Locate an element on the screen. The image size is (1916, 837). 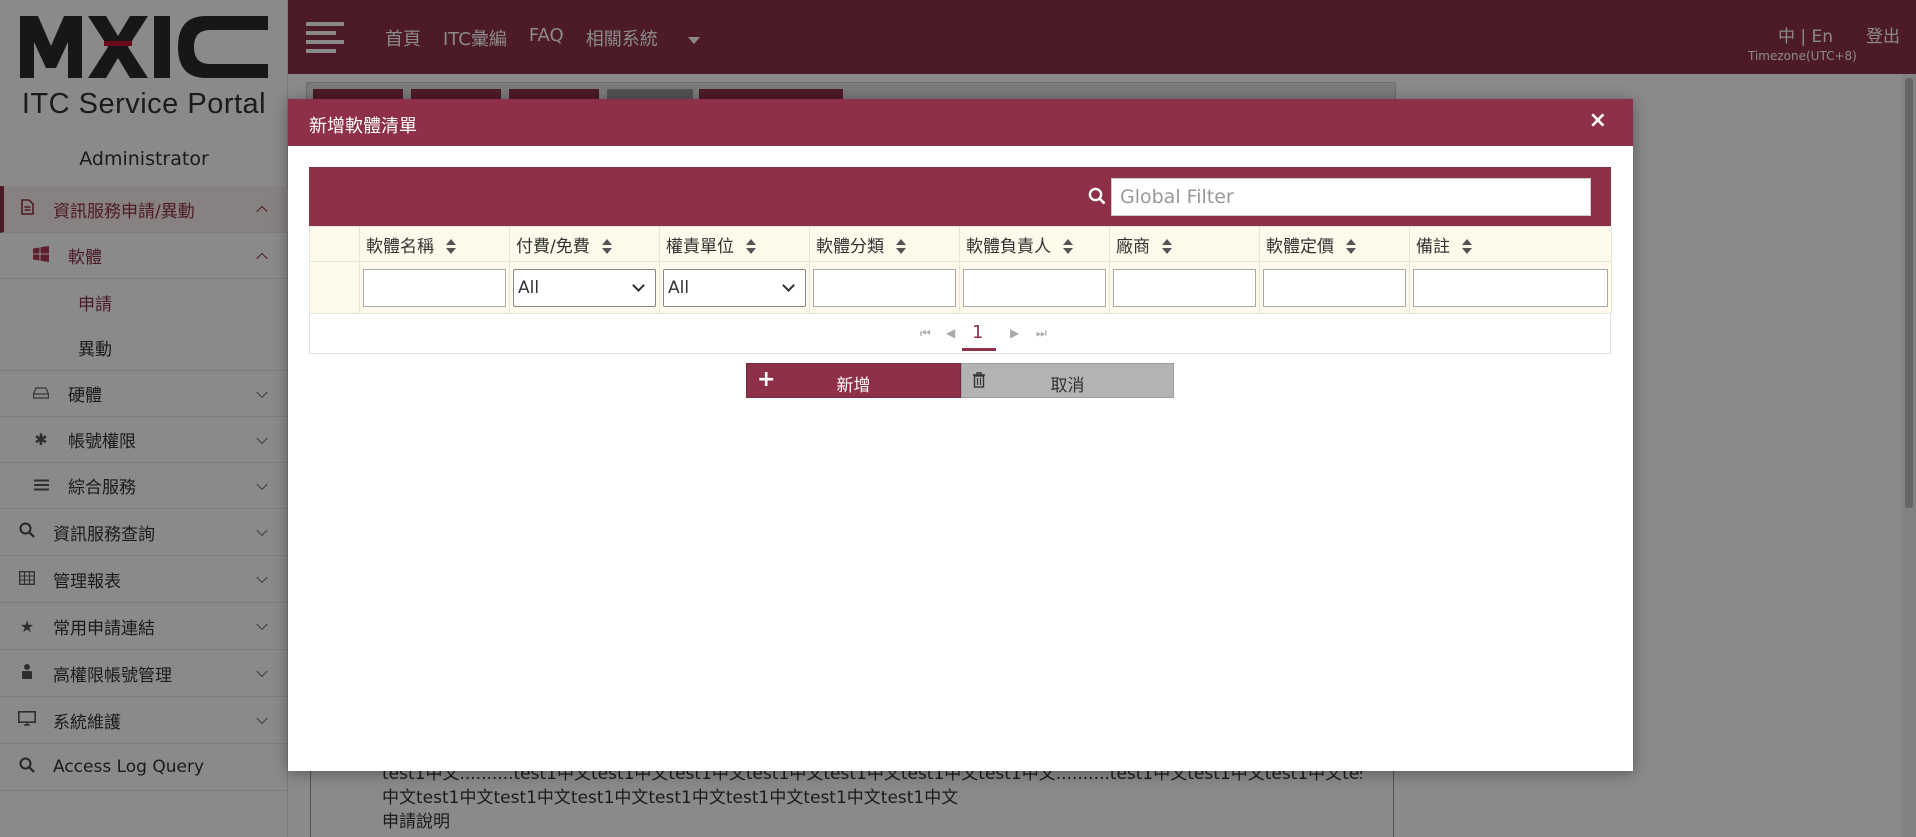
header-label: 付費/免費 is located at coordinates (553, 246).